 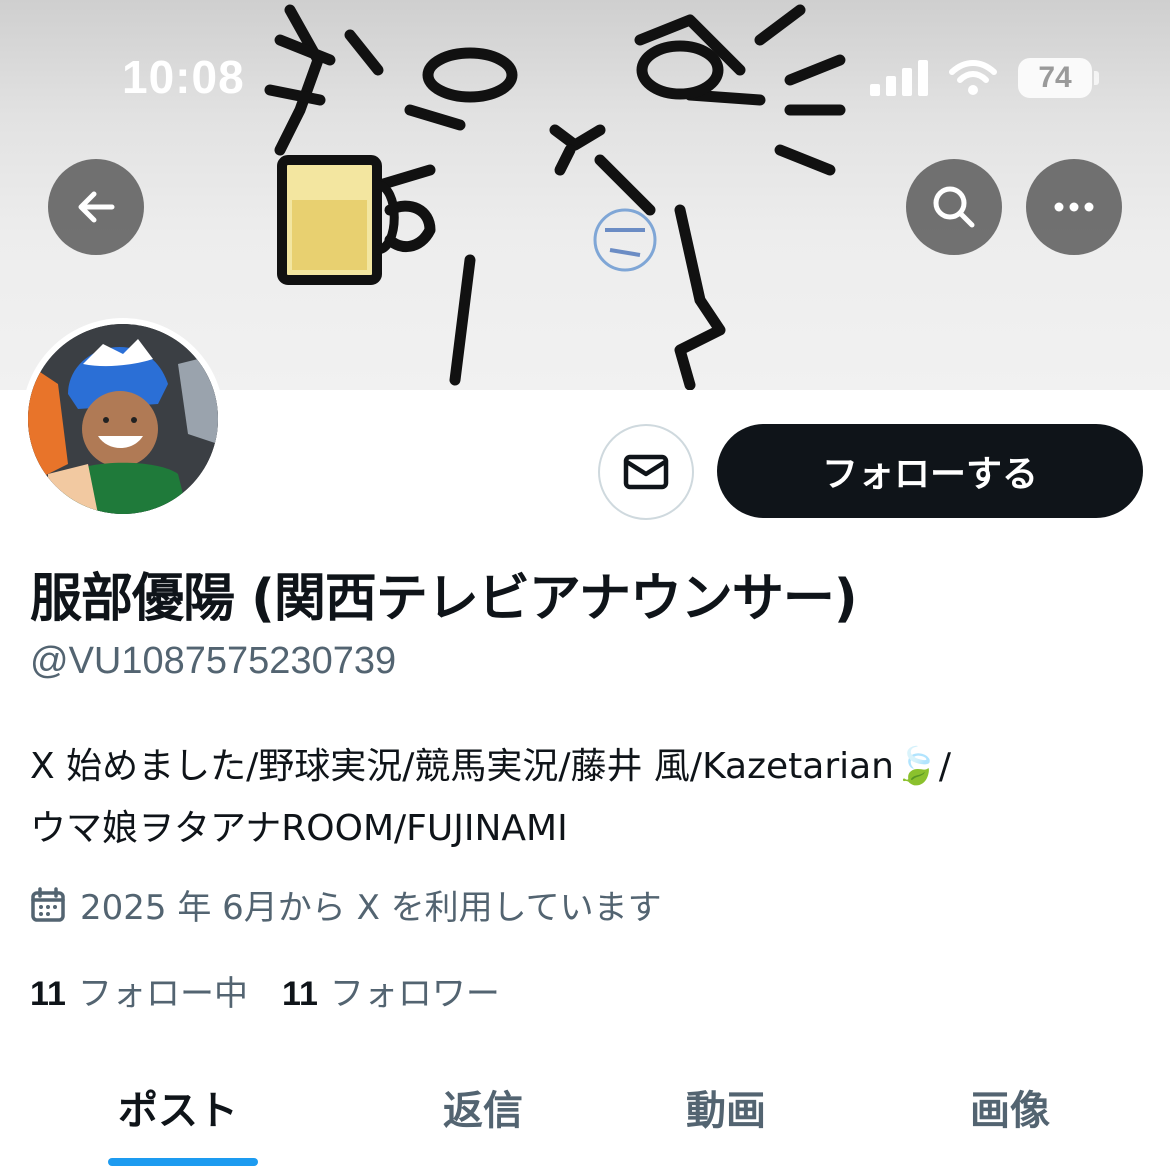 What do you see at coordinates (48, 904) in the screenshot?
I see `calendar-icon` at bounding box center [48, 904].